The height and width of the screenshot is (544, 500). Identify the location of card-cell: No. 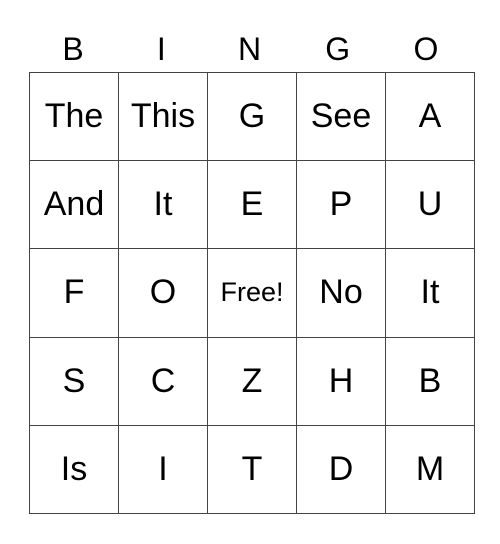
(341, 293).